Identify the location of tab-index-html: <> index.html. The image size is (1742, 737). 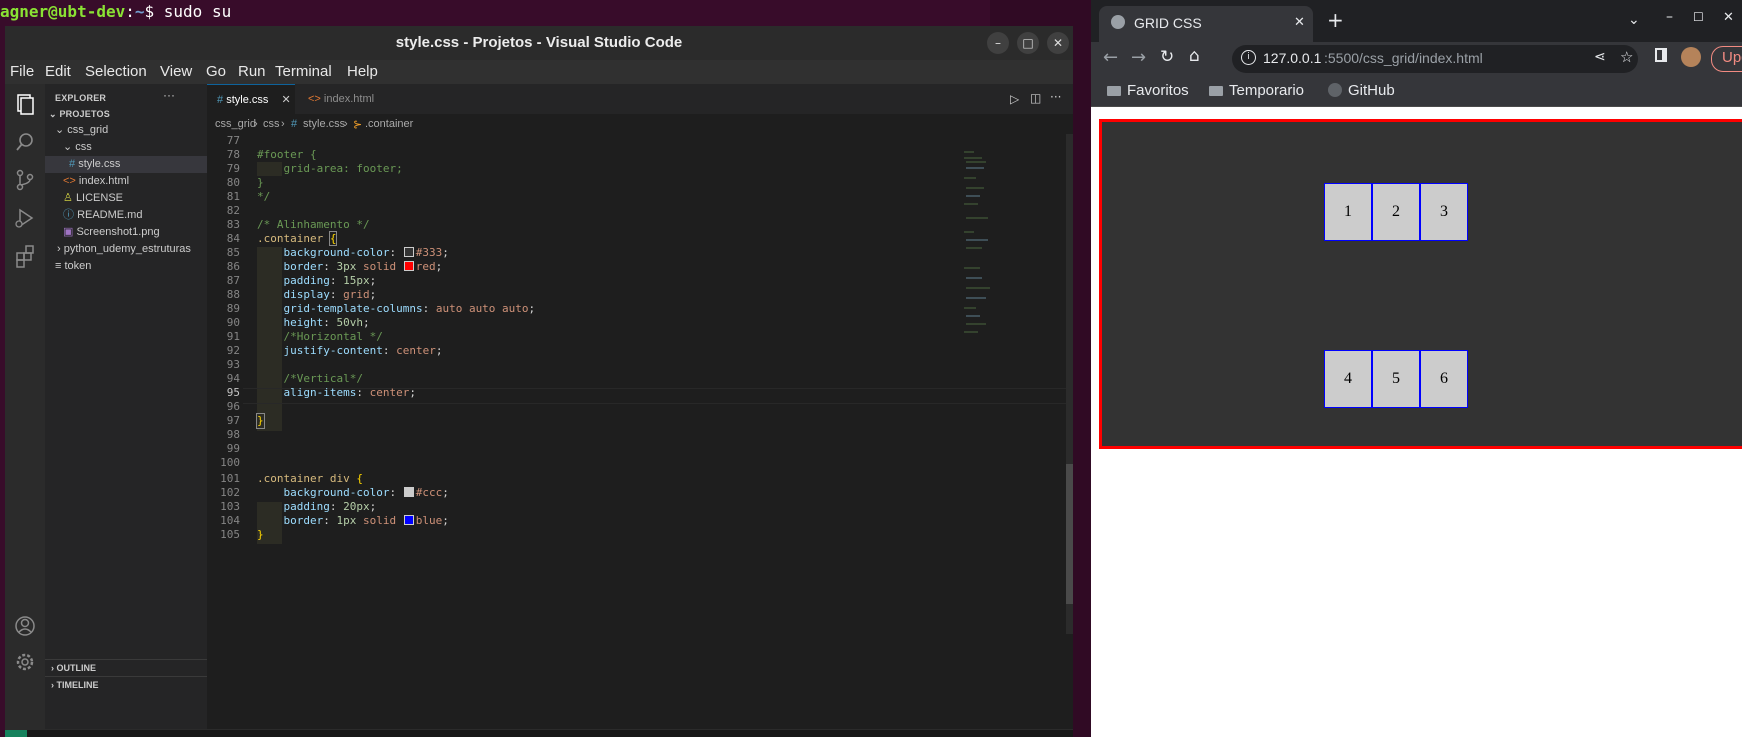
(344, 99).